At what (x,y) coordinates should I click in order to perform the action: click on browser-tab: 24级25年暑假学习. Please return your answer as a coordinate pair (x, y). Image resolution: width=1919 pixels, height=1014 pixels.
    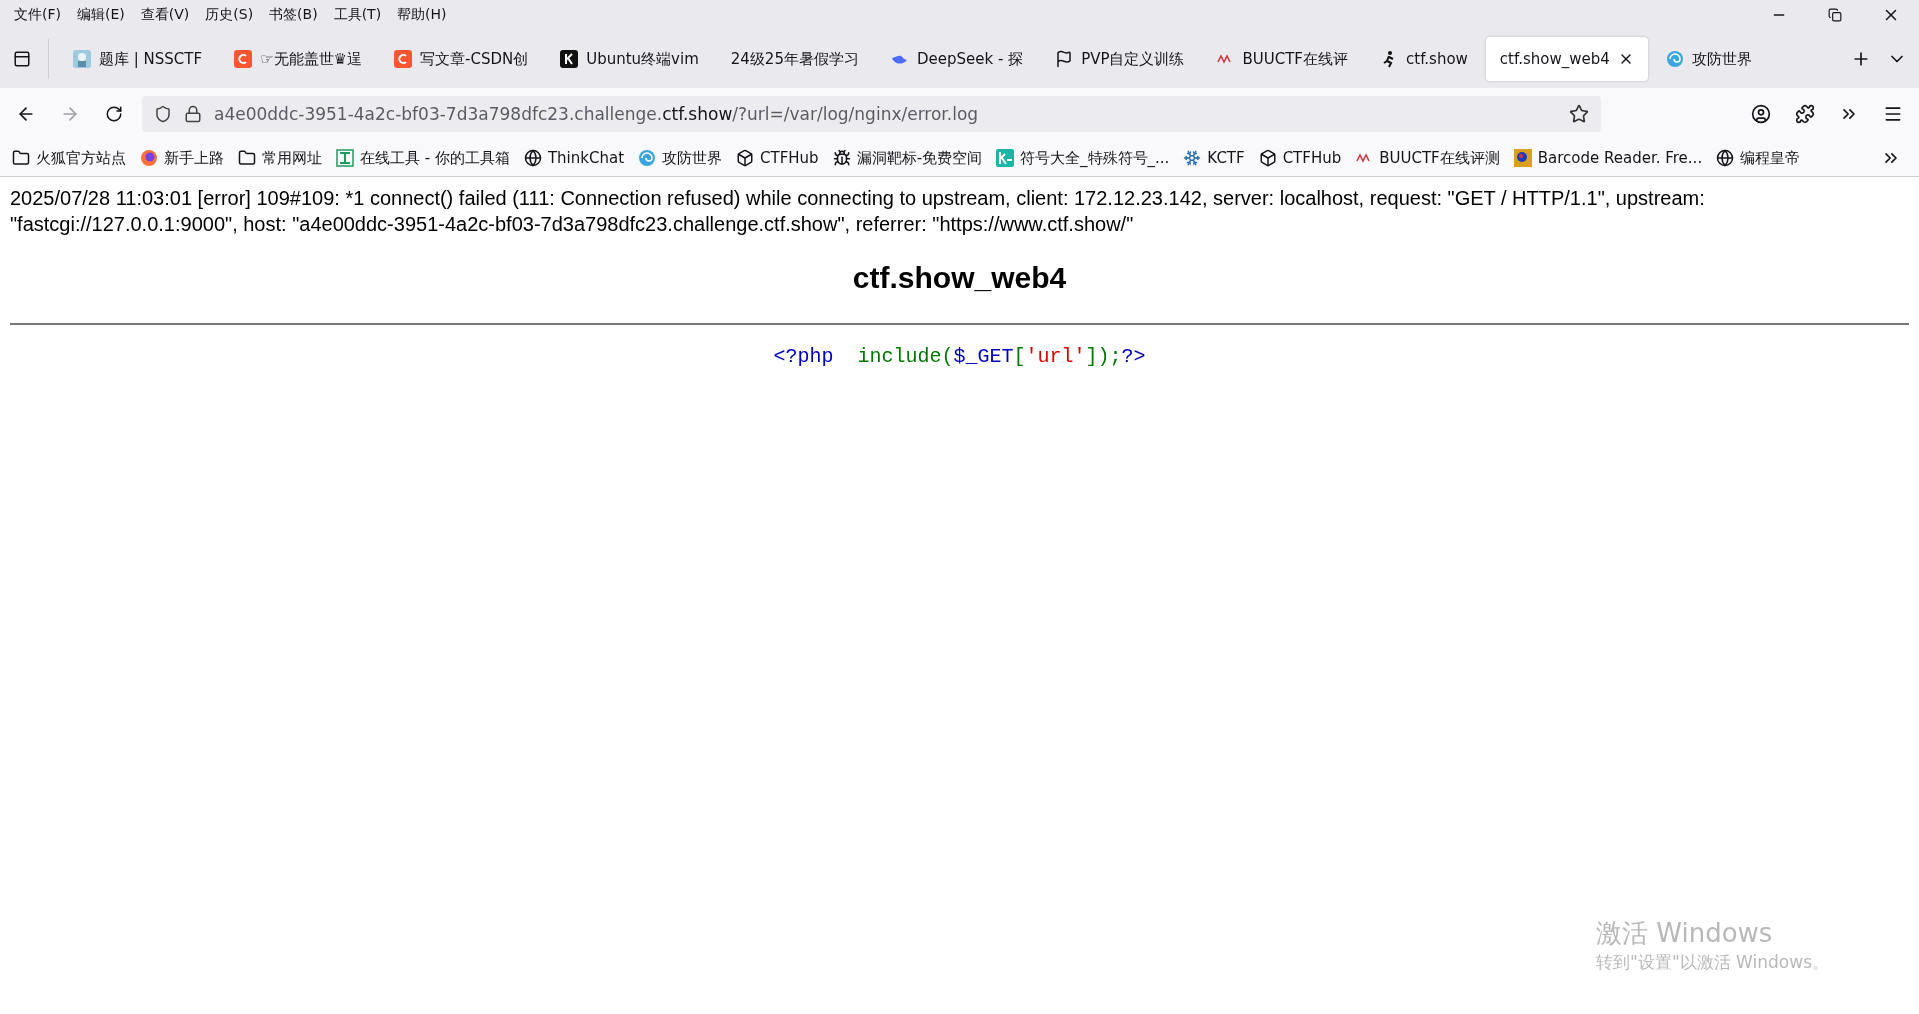
    Looking at the image, I should click on (794, 59).